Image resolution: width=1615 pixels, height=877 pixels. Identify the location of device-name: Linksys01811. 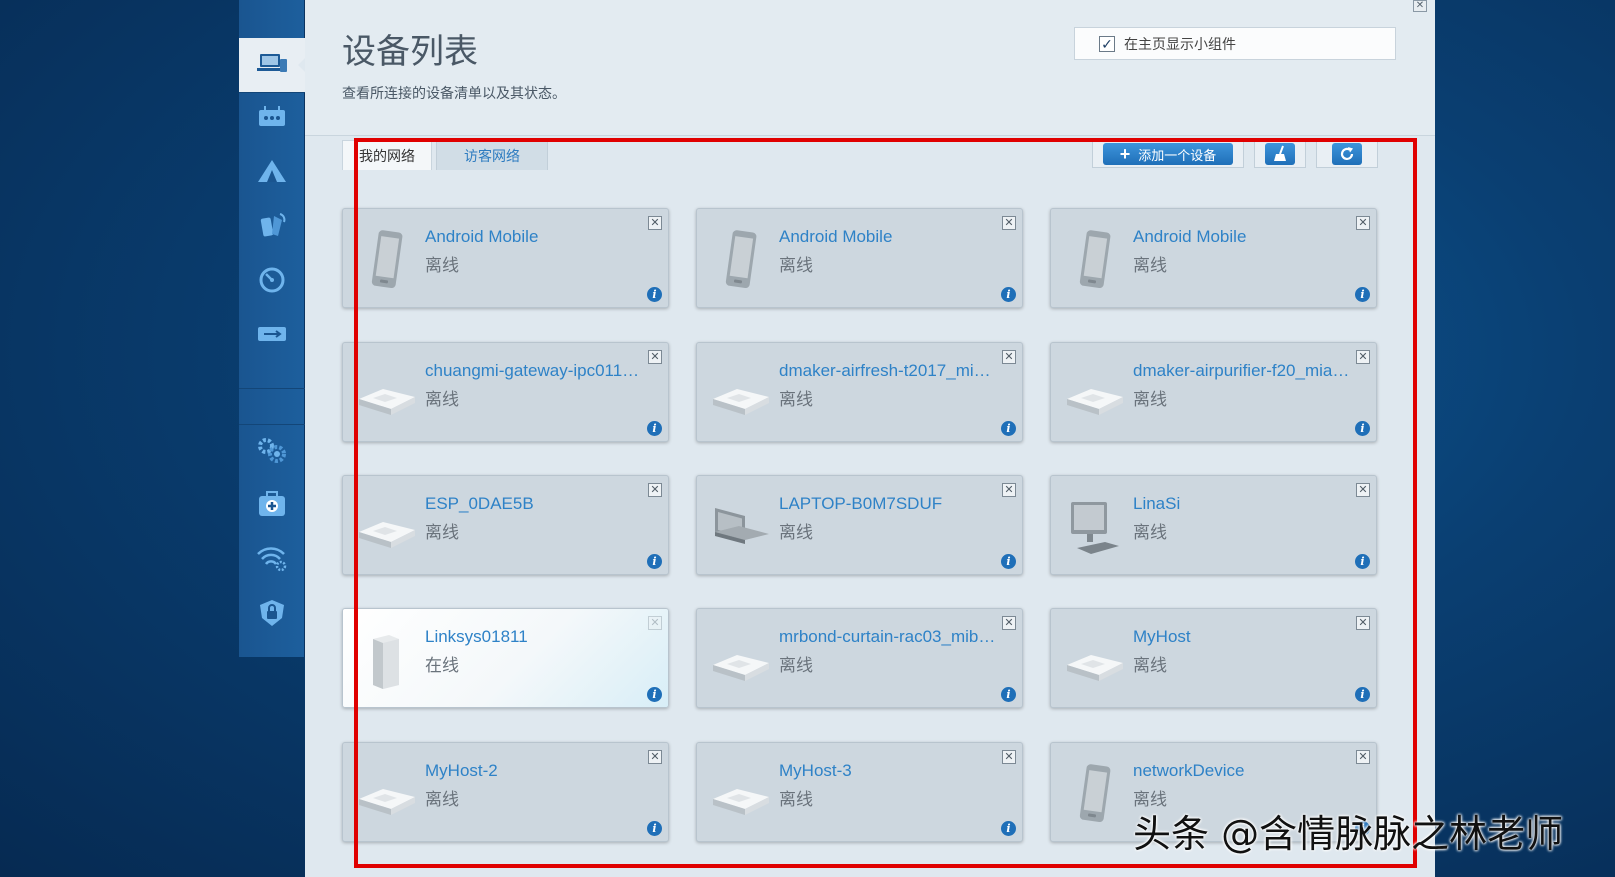
(537, 637).